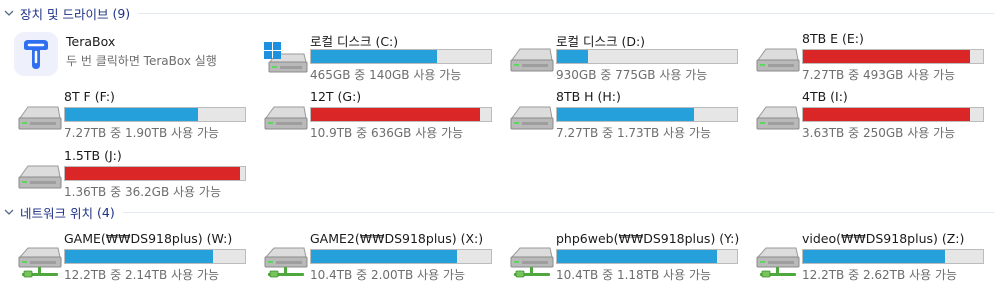  What do you see at coordinates (879, 133) in the screenshot?
I see `drive-space-info: 3.63TB 중 250GB 사용 가능` at bounding box center [879, 133].